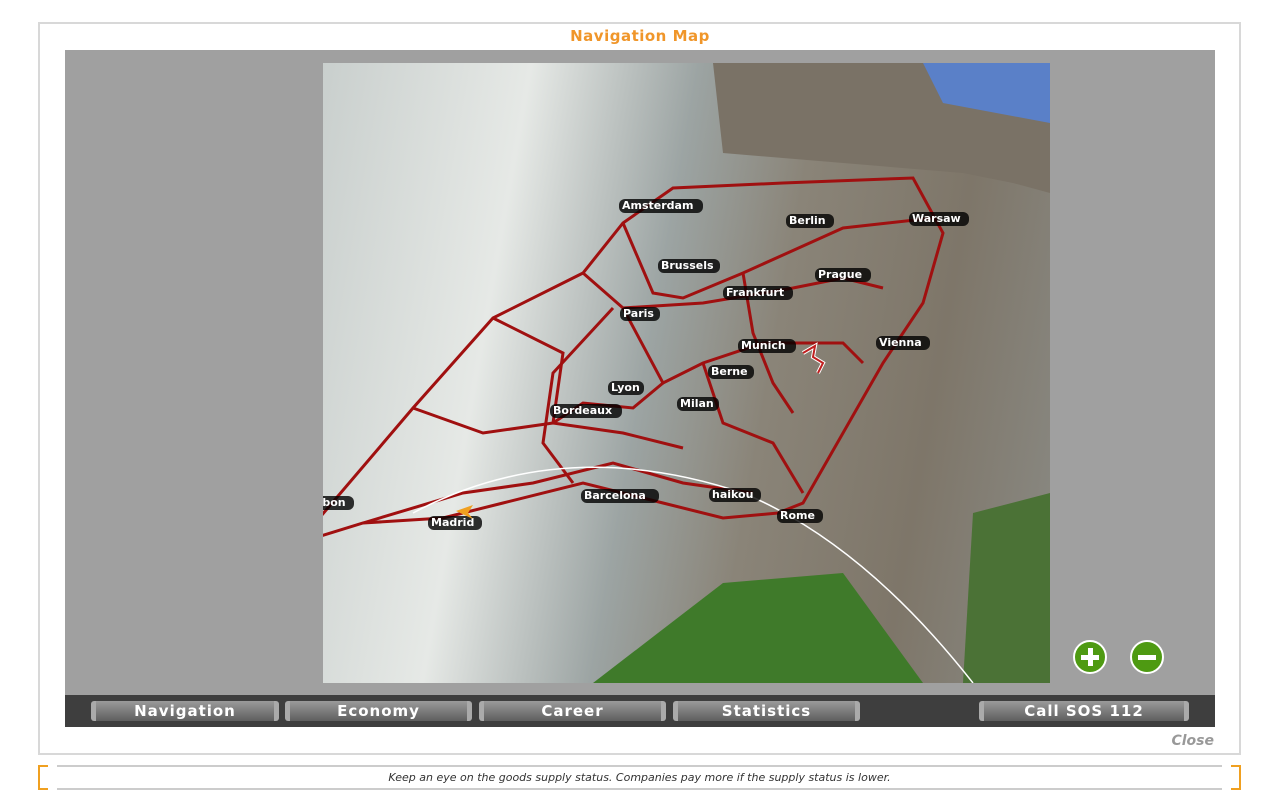 This screenshot has width=1280, height=800. Describe the element at coordinates (840, 274) in the screenshot. I see `city-prague: Prague` at that location.